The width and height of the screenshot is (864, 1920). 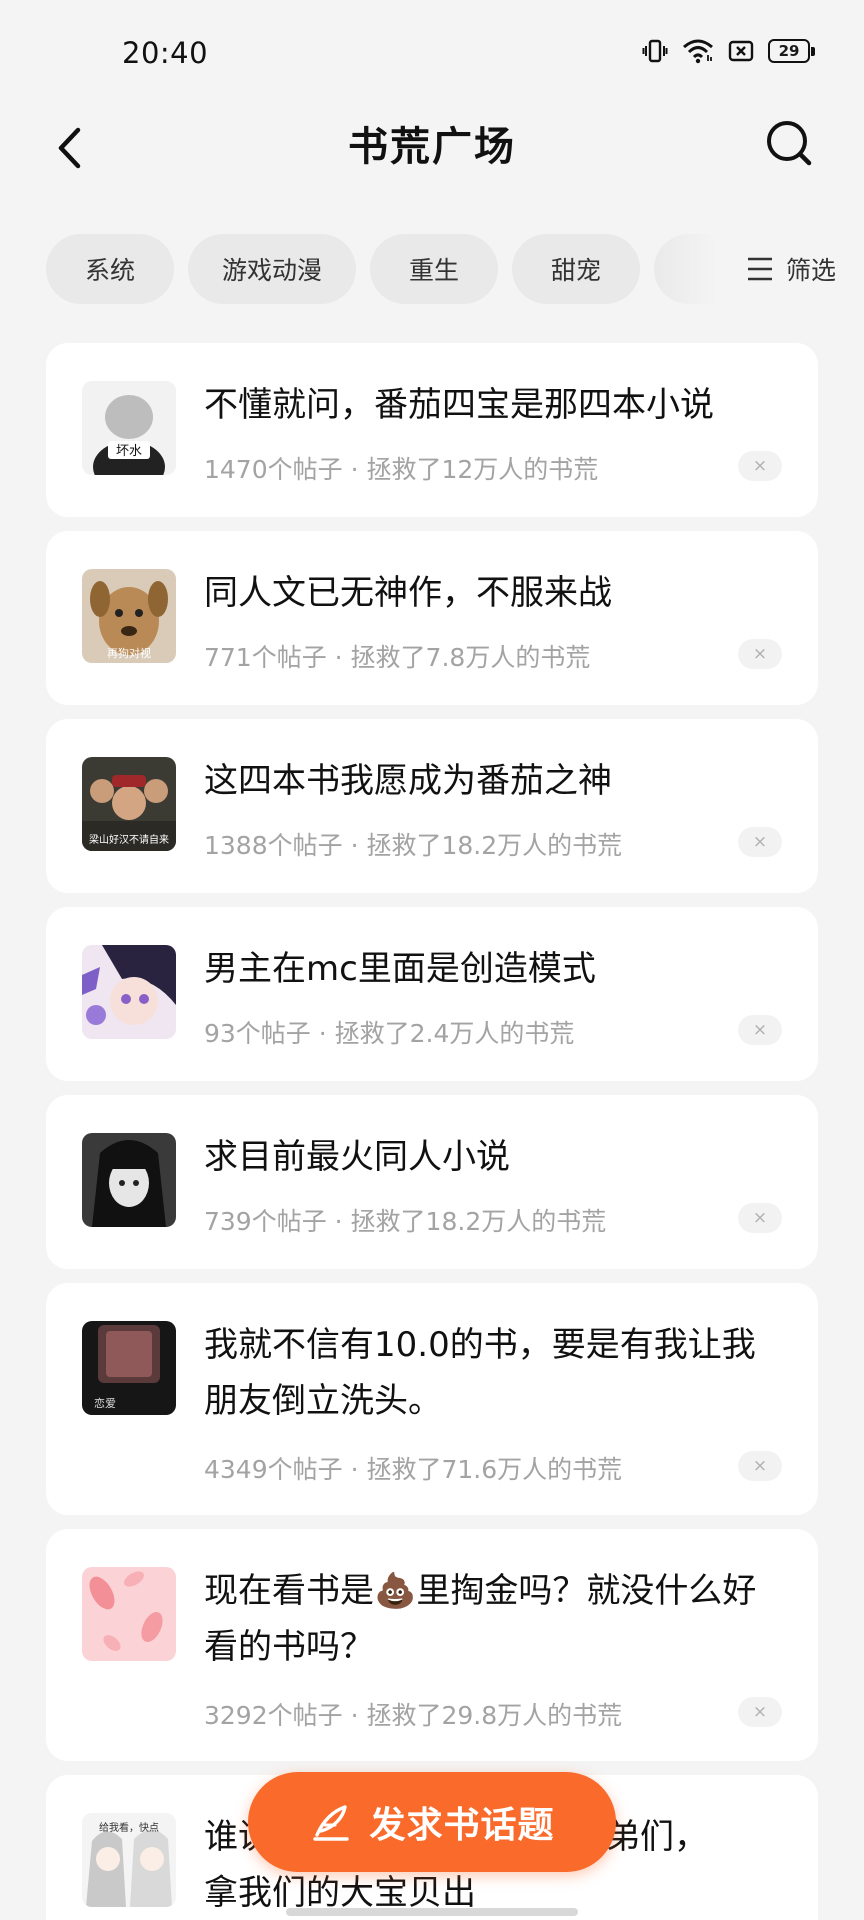 I want to click on create-topic-button: 发求书话题, so click(x=432, y=1822).